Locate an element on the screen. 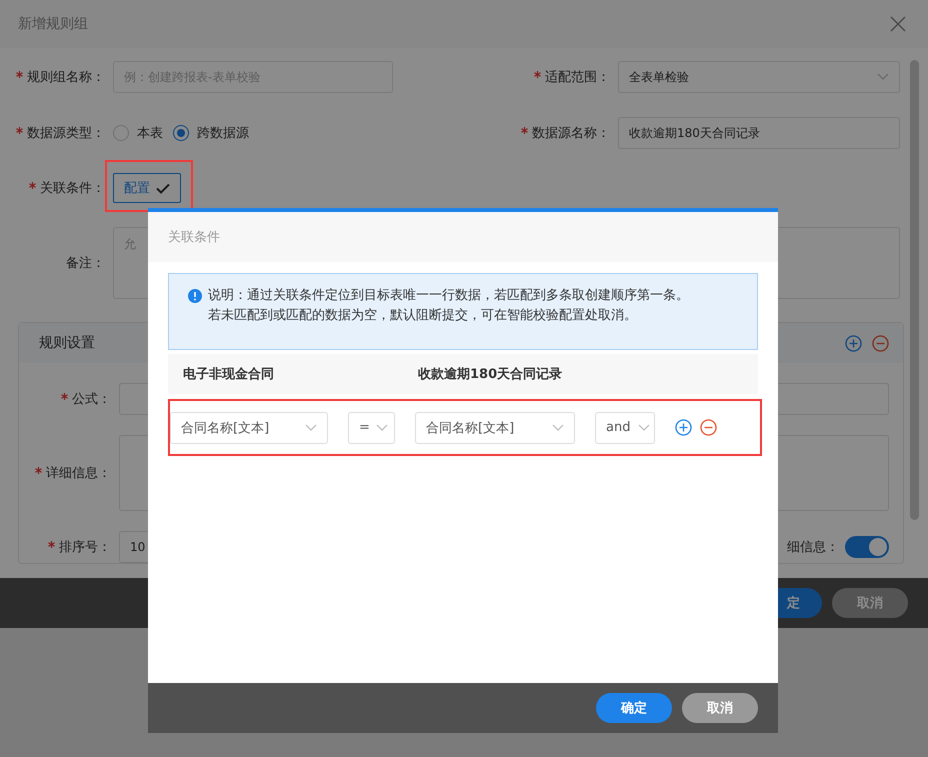 This screenshot has height=757, width=928. modal-title: 关联条件 is located at coordinates (194, 237).